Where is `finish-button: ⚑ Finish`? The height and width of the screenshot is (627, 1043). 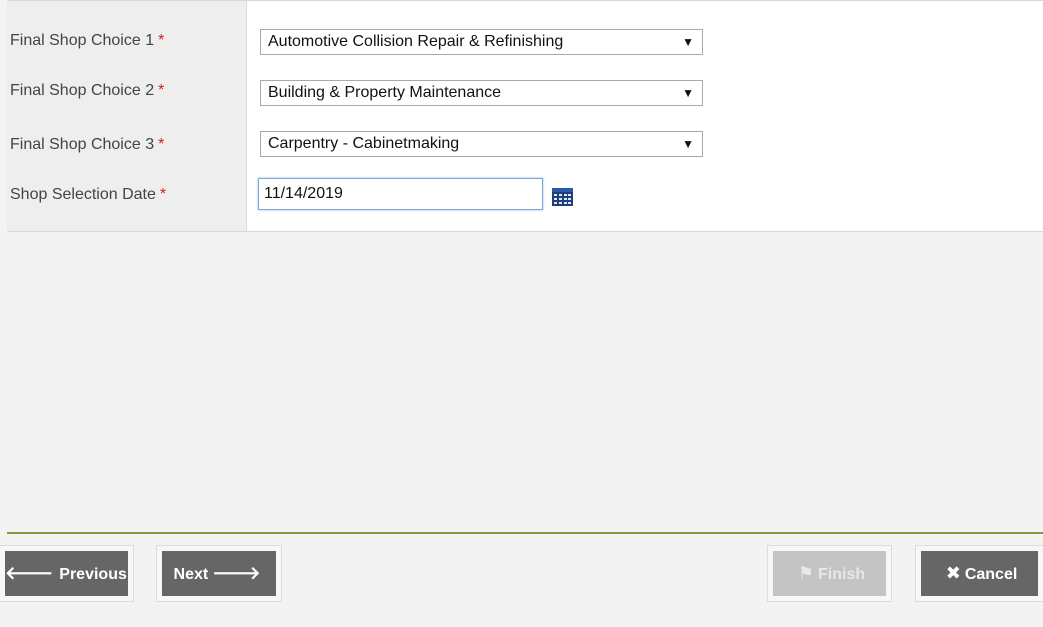
finish-button: ⚑ Finish is located at coordinates (829, 573).